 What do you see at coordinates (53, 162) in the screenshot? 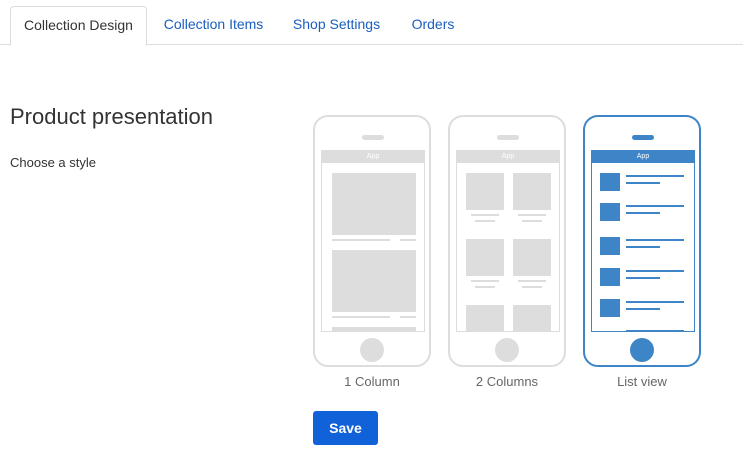
I see `section-subtitle: Choose a style` at bounding box center [53, 162].